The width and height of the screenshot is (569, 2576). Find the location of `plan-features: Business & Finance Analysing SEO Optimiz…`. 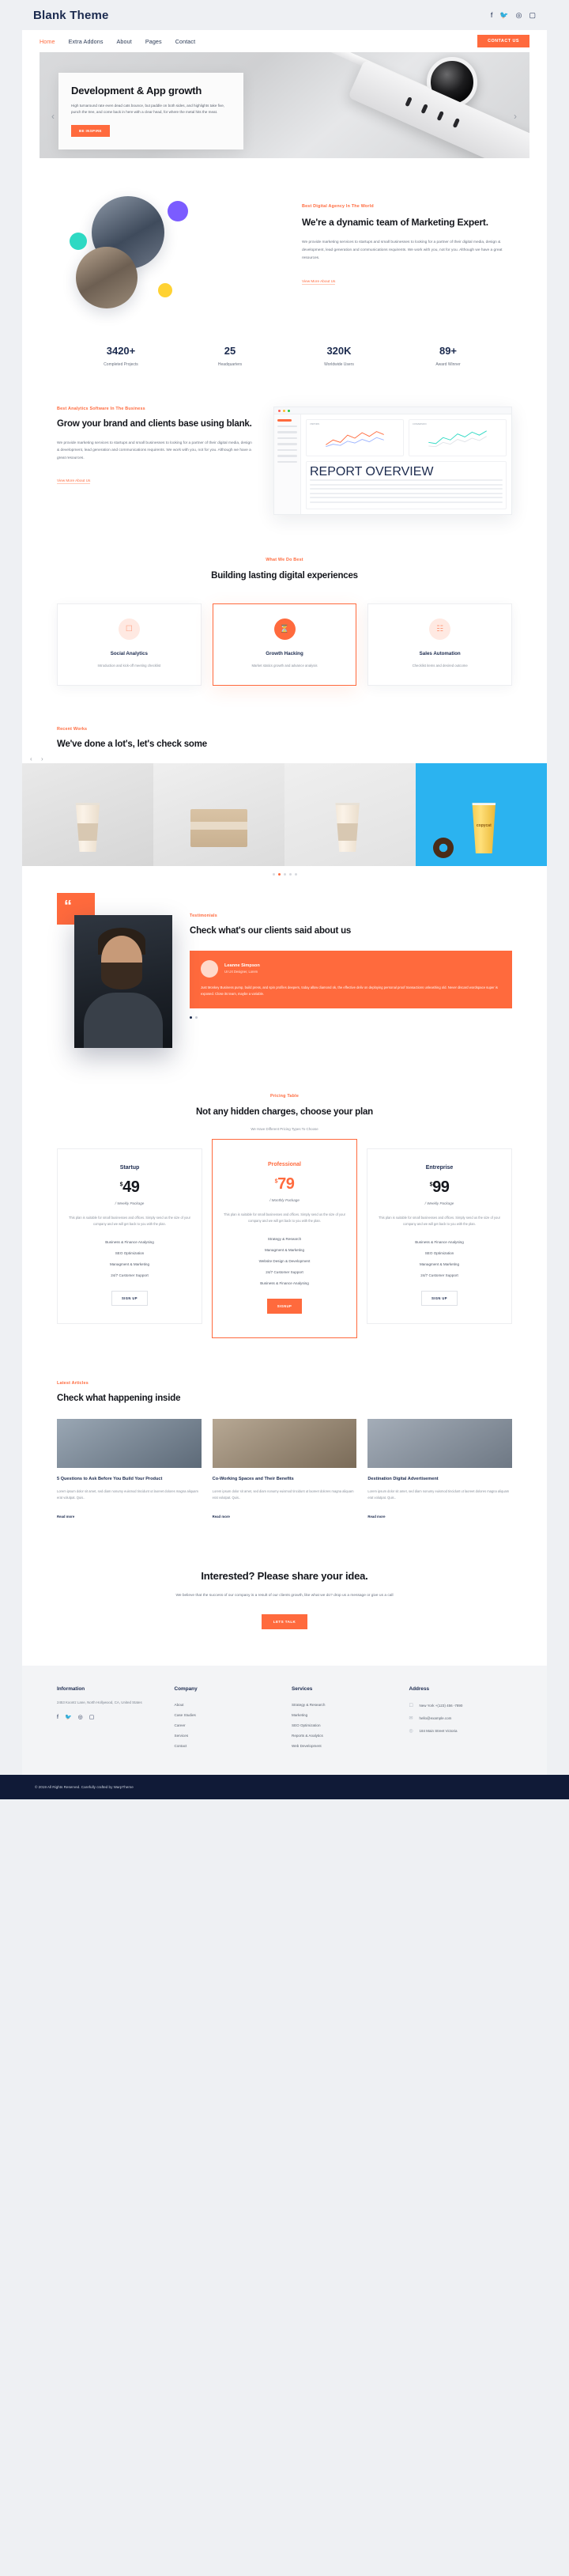

plan-features: Business & Finance Analysing SEO Optimiz… is located at coordinates (129, 1259).